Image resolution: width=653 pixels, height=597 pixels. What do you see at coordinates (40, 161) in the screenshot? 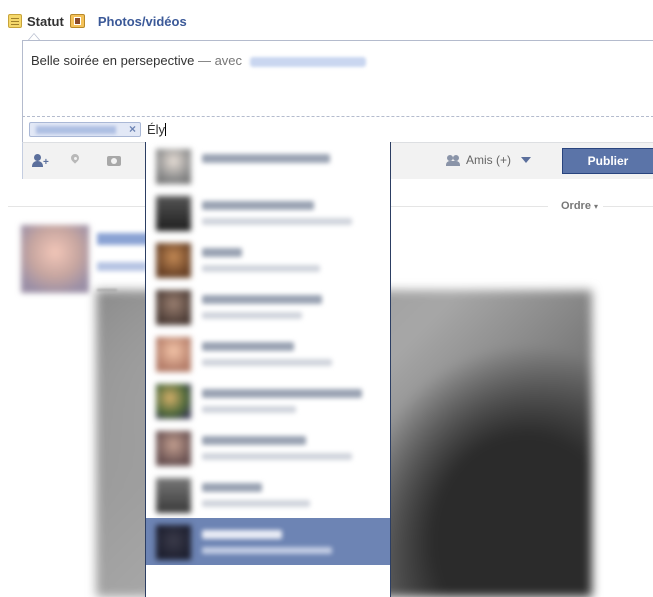
I see `tag-people-icon: +` at bounding box center [40, 161].